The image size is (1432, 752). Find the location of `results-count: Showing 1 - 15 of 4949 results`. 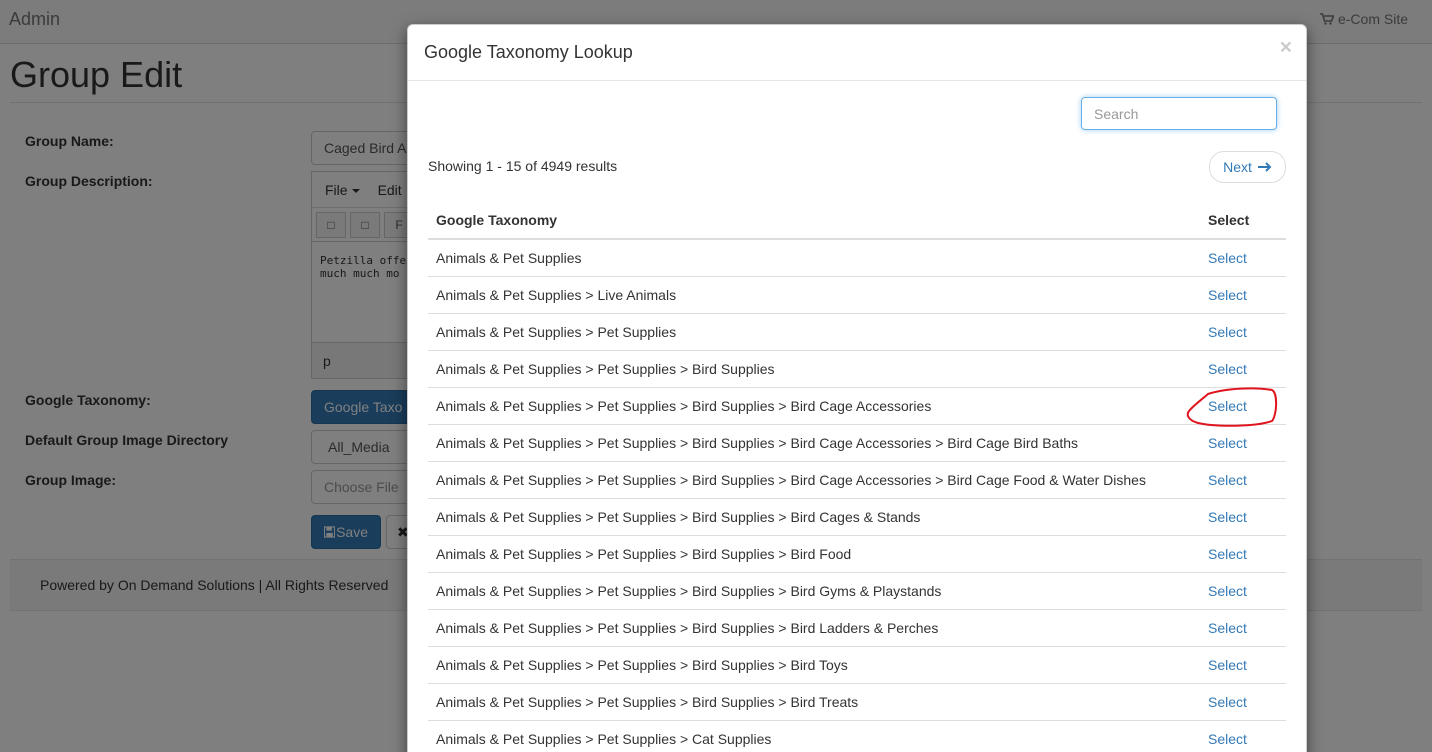

results-count: Showing 1 - 15 of 4949 results is located at coordinates (523, 166).